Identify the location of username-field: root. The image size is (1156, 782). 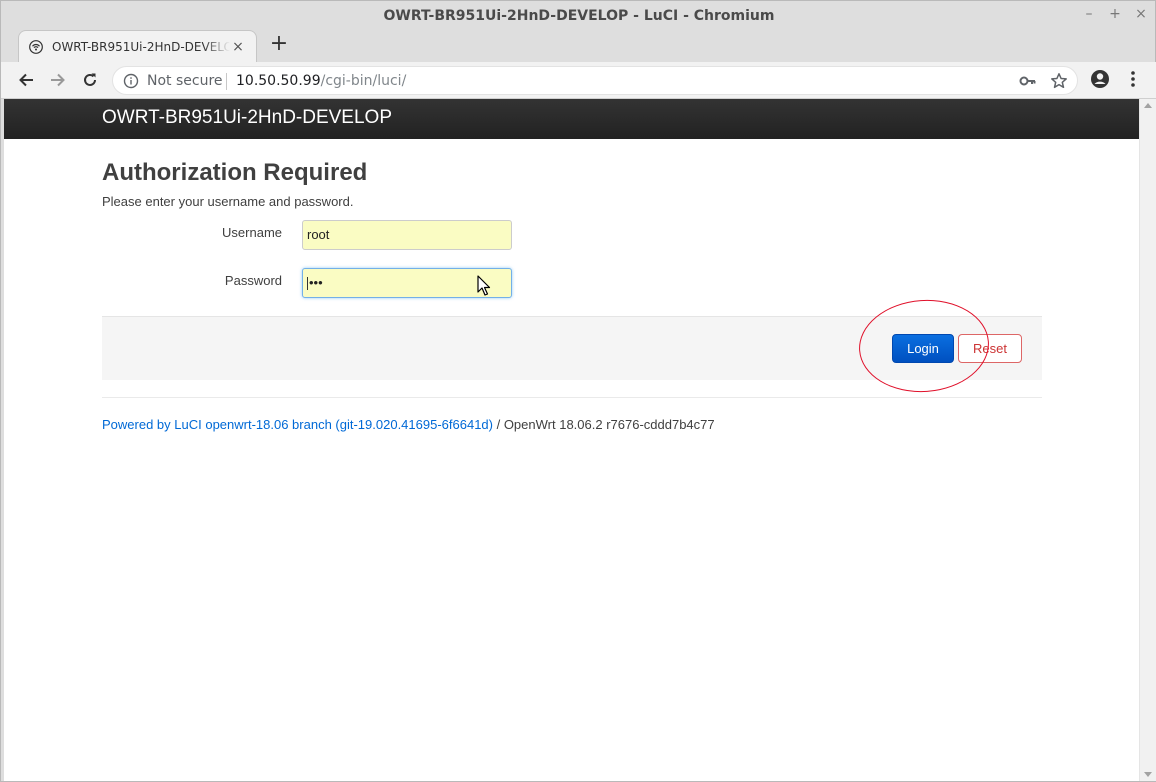
(407, 235).